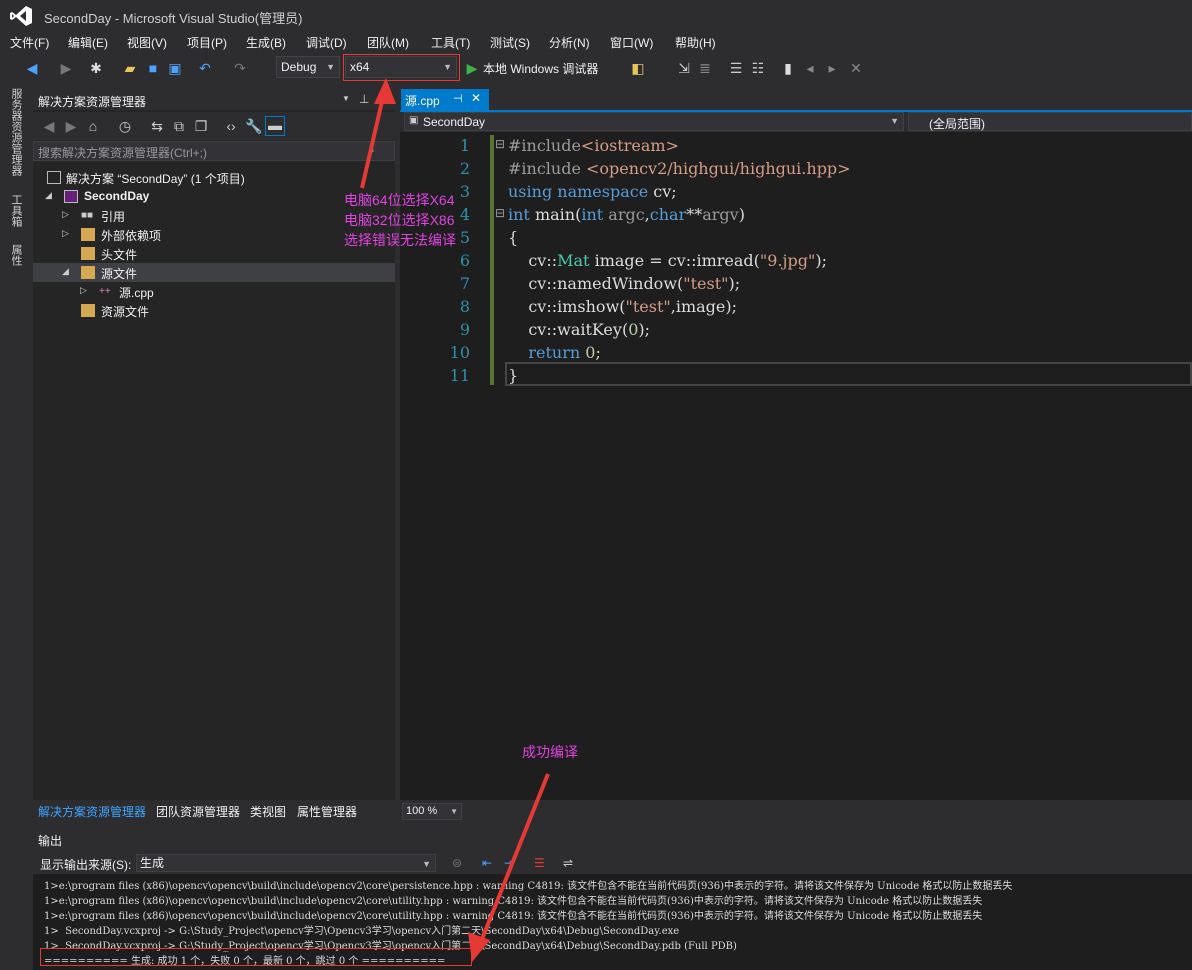 This screenshot has height=970, width=1192. What do you see at coordinates (550, 752) in the screenshot?
I see `annotation-note-success: 成功编译` at bounding box center [550, 752].